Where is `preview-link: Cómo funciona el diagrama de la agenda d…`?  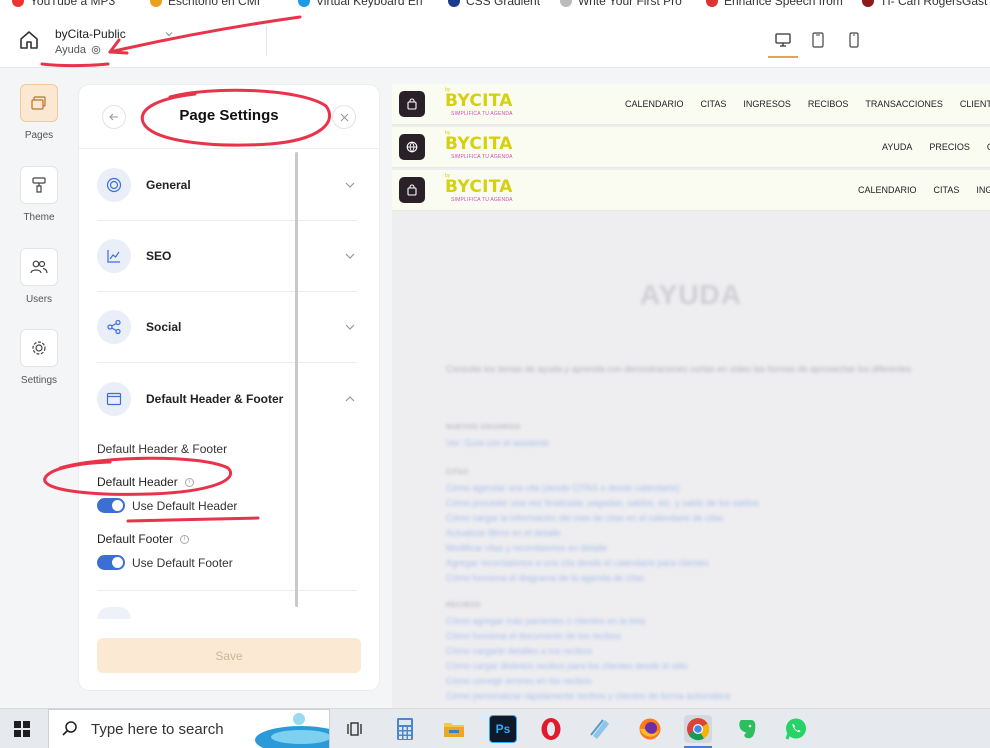
preview-link: Cómo funciona el diagrama de la agenda d… is located at coordinates (545, 578).